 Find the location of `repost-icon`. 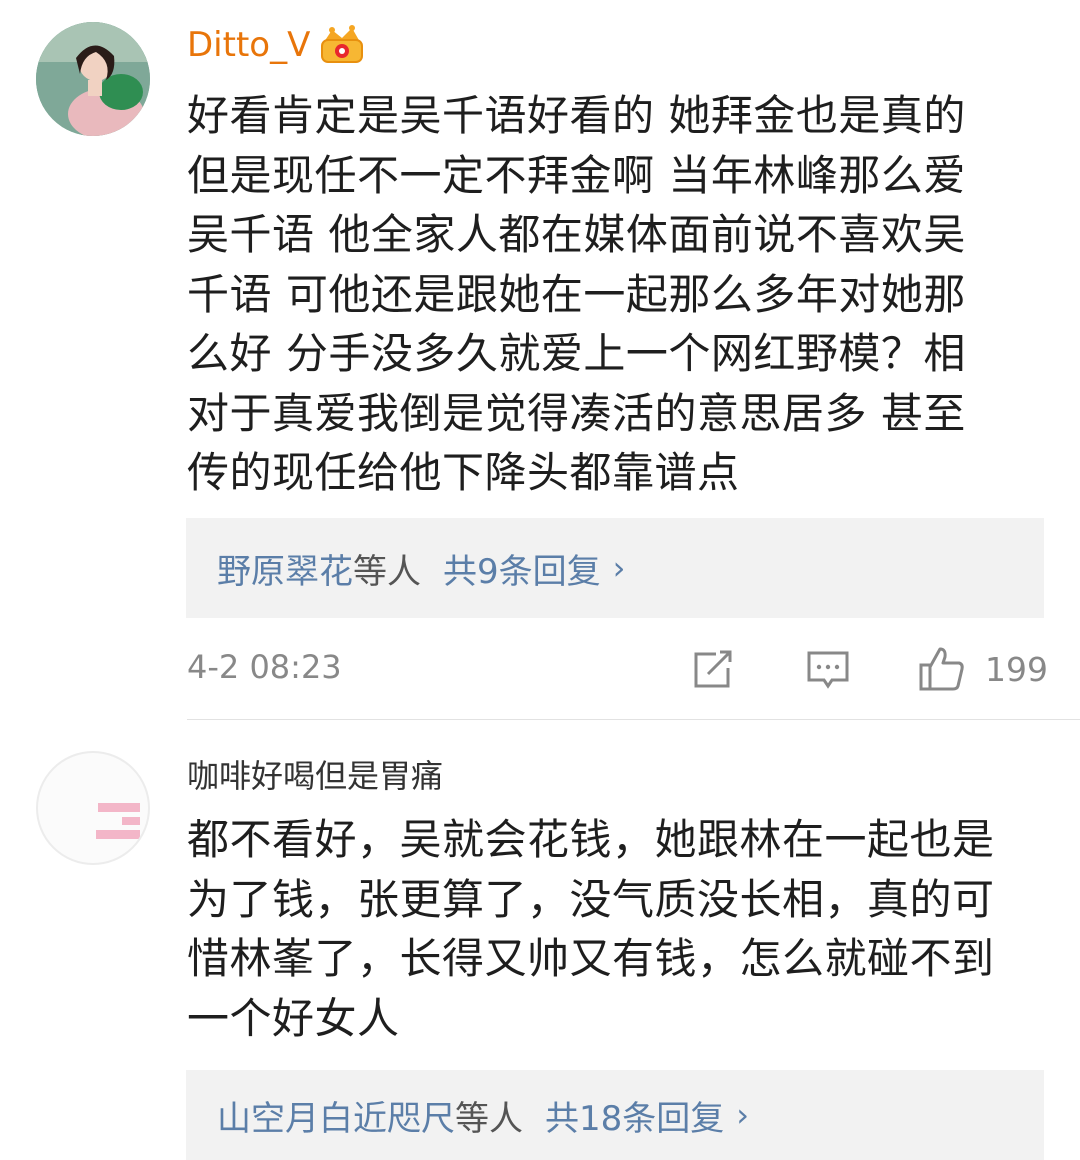

repost-icon is located at coordinates (713, 669).